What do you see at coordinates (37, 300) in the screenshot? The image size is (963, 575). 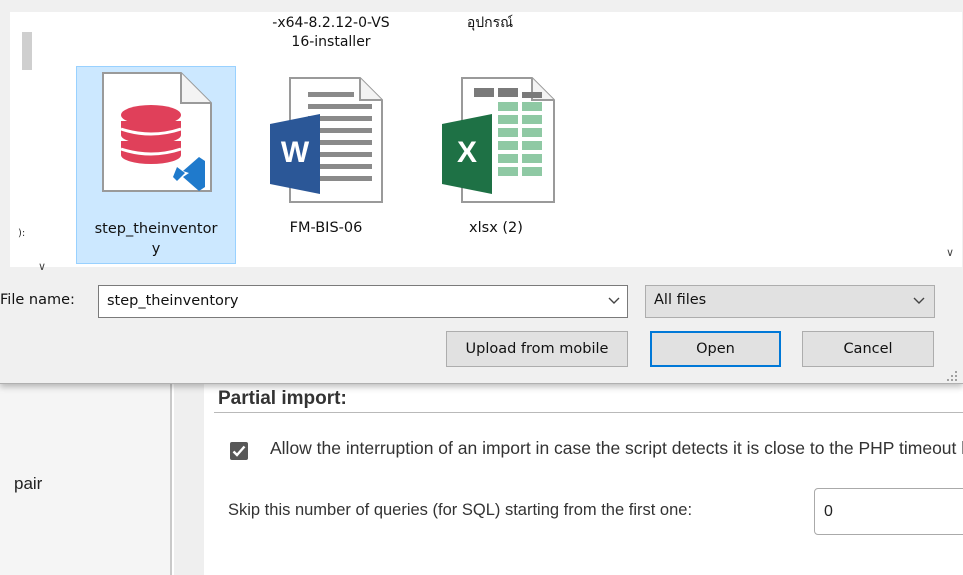 I see `file-name-label: File name:` at bounding box center [37, 300].